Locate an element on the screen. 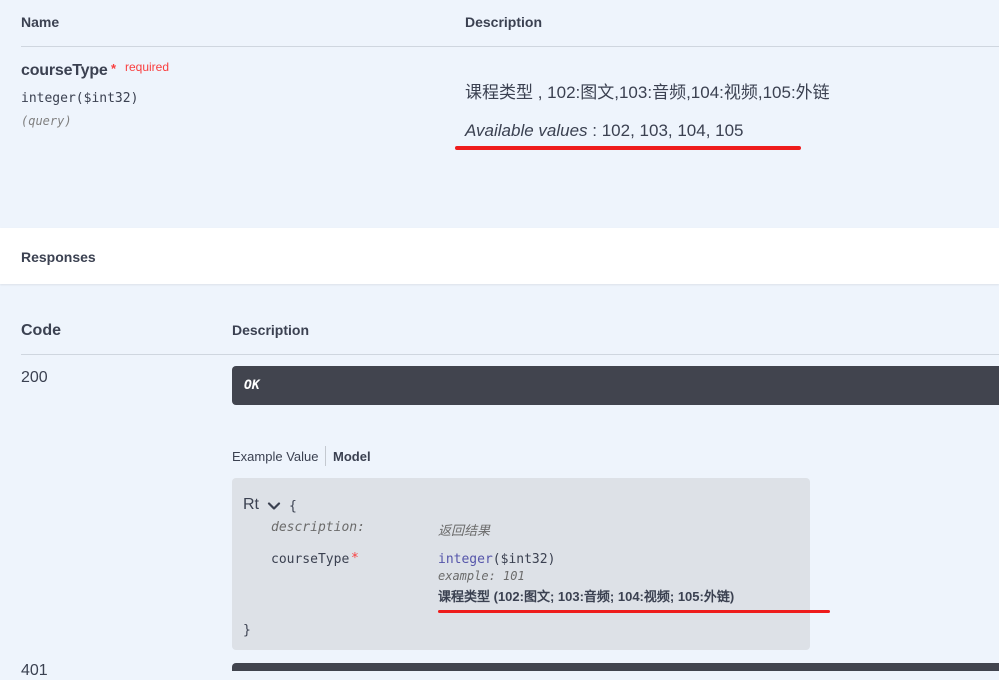  params-header-divider is located at coordinates (510, 46).